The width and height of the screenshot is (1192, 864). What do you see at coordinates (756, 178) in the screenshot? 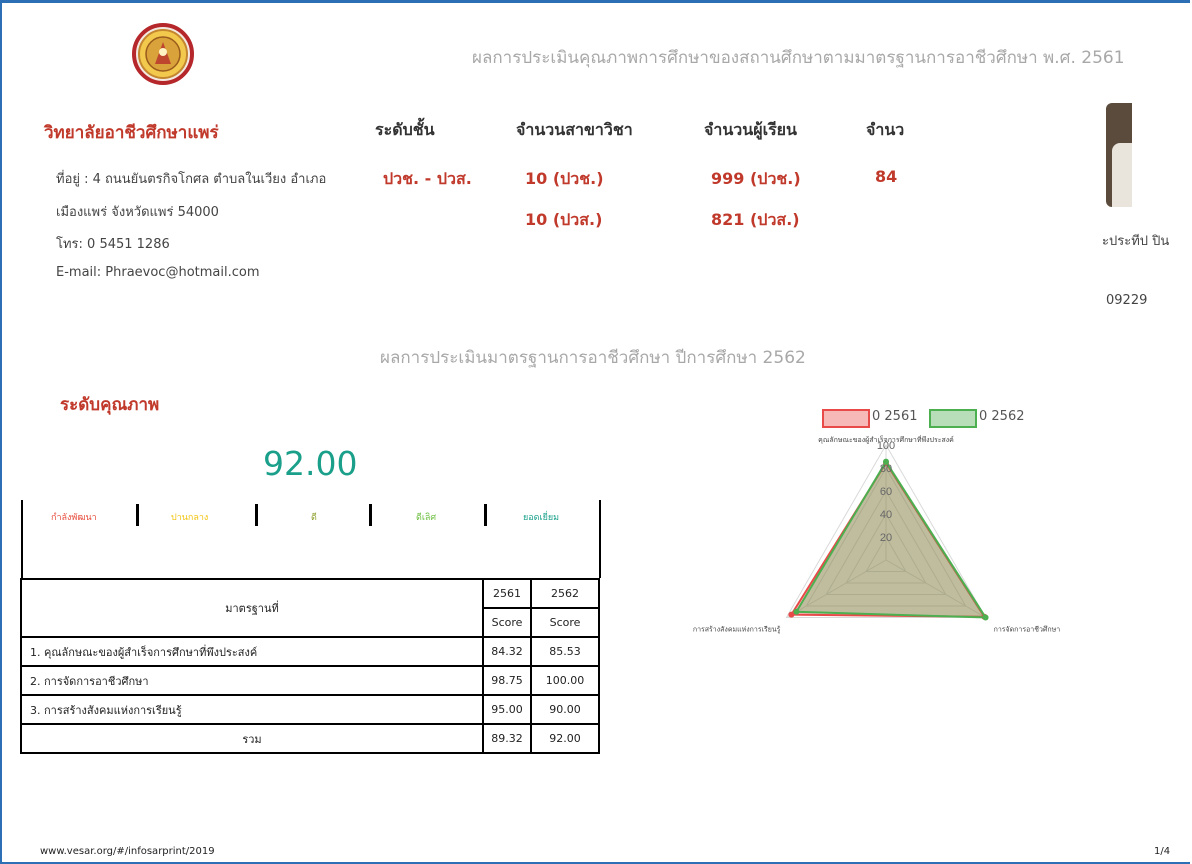
I see `students-vocational: 999 (ปวช.)` at bounding box center [756, 178].